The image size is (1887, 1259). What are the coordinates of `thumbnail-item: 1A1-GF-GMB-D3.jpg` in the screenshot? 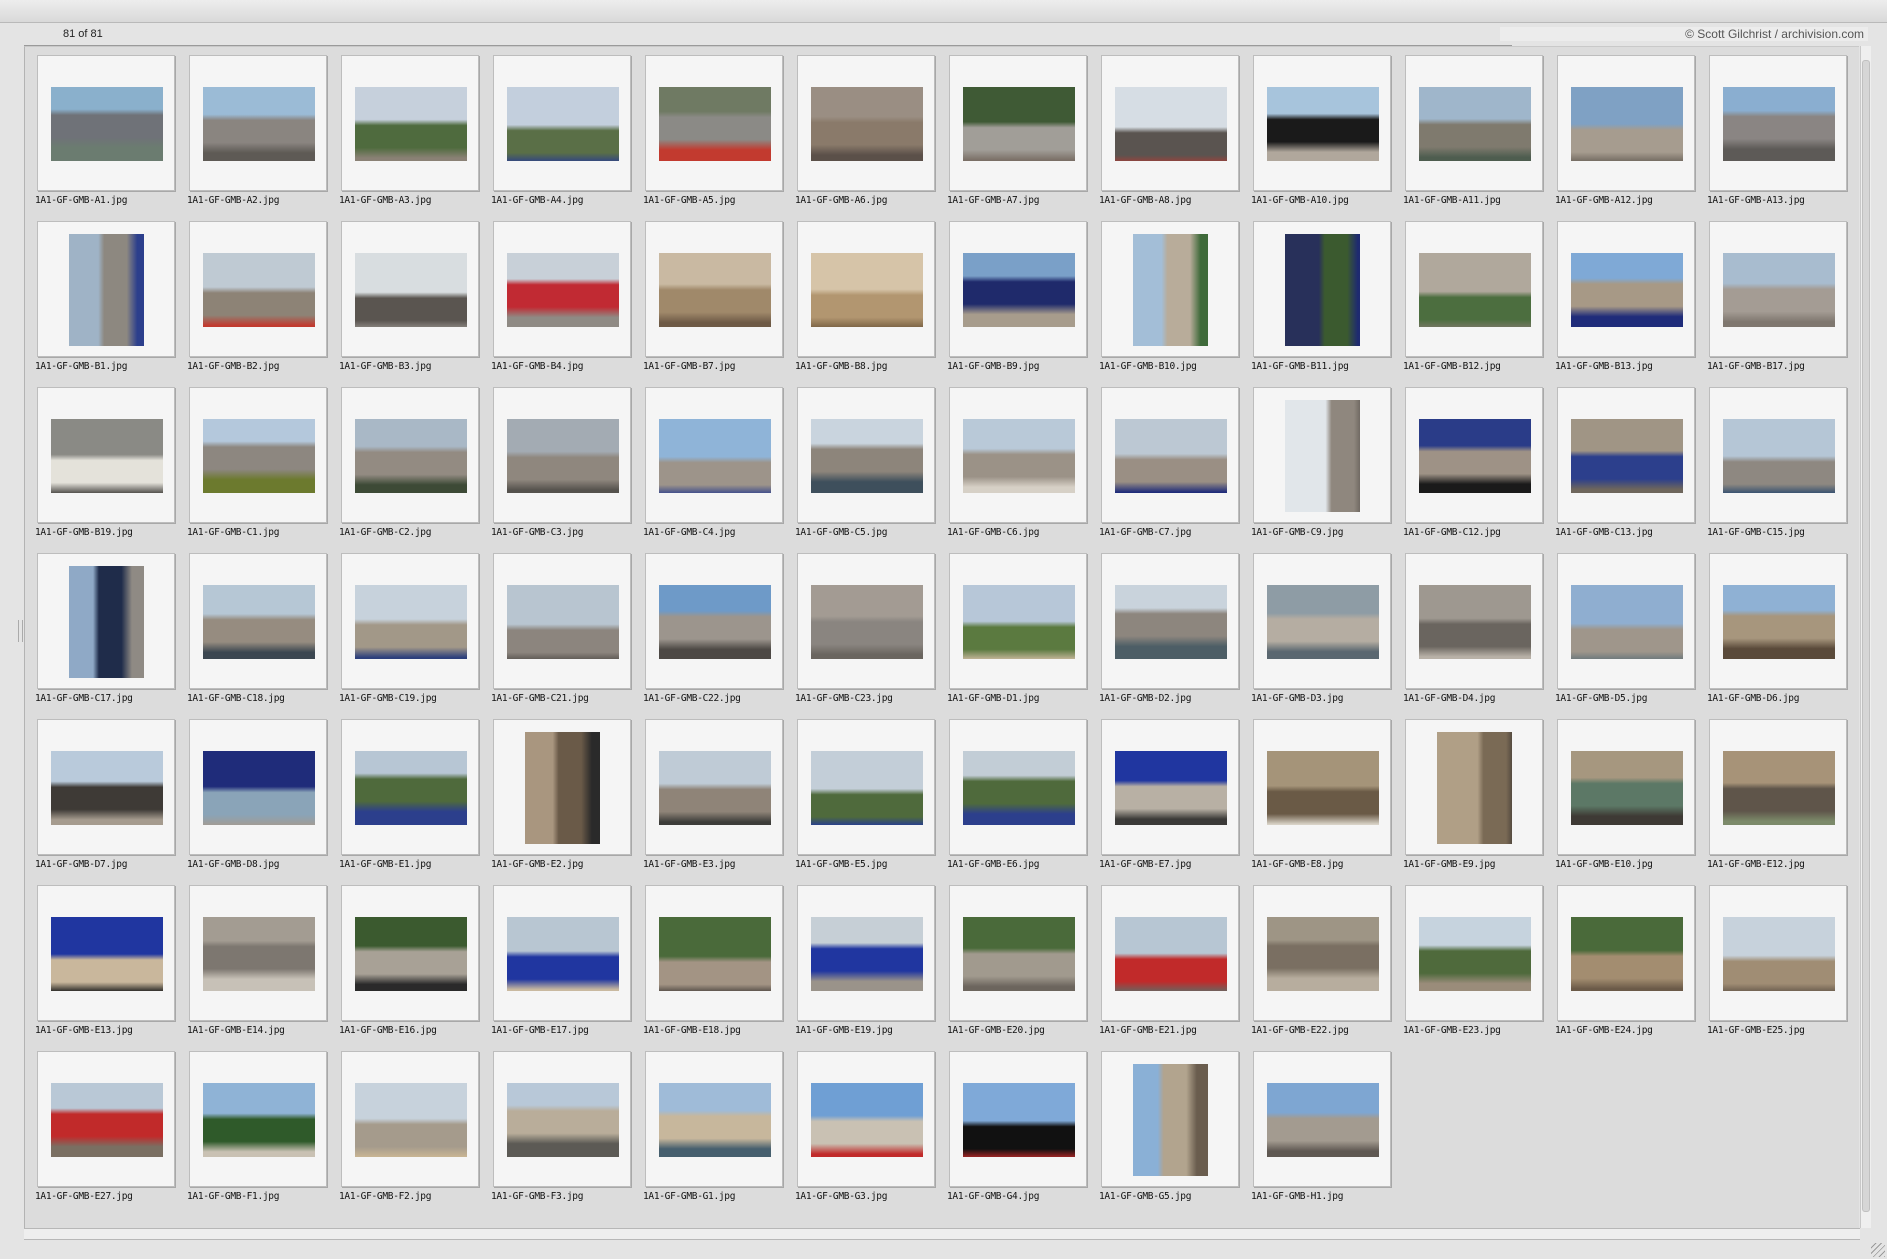 It's located at (1325, 634).